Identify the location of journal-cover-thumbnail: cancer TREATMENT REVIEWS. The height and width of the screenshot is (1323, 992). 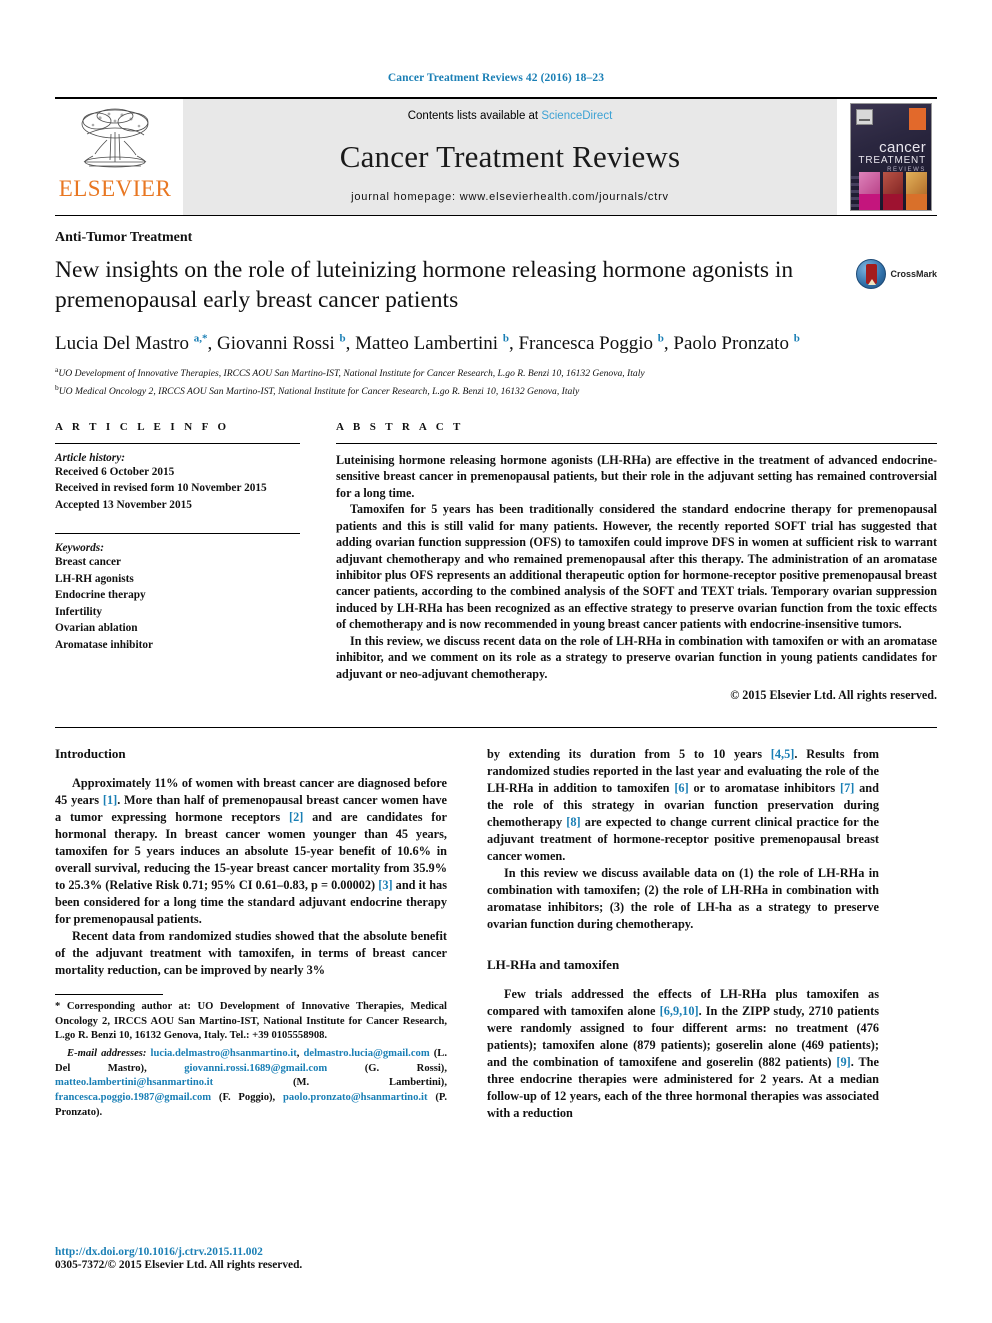
(891, 157).